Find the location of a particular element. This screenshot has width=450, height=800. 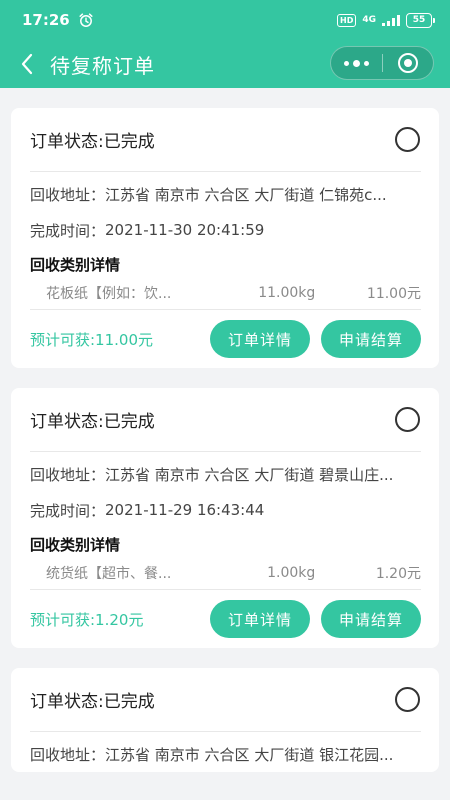

battery-icon: 55 is located at coordinates (420, 20).